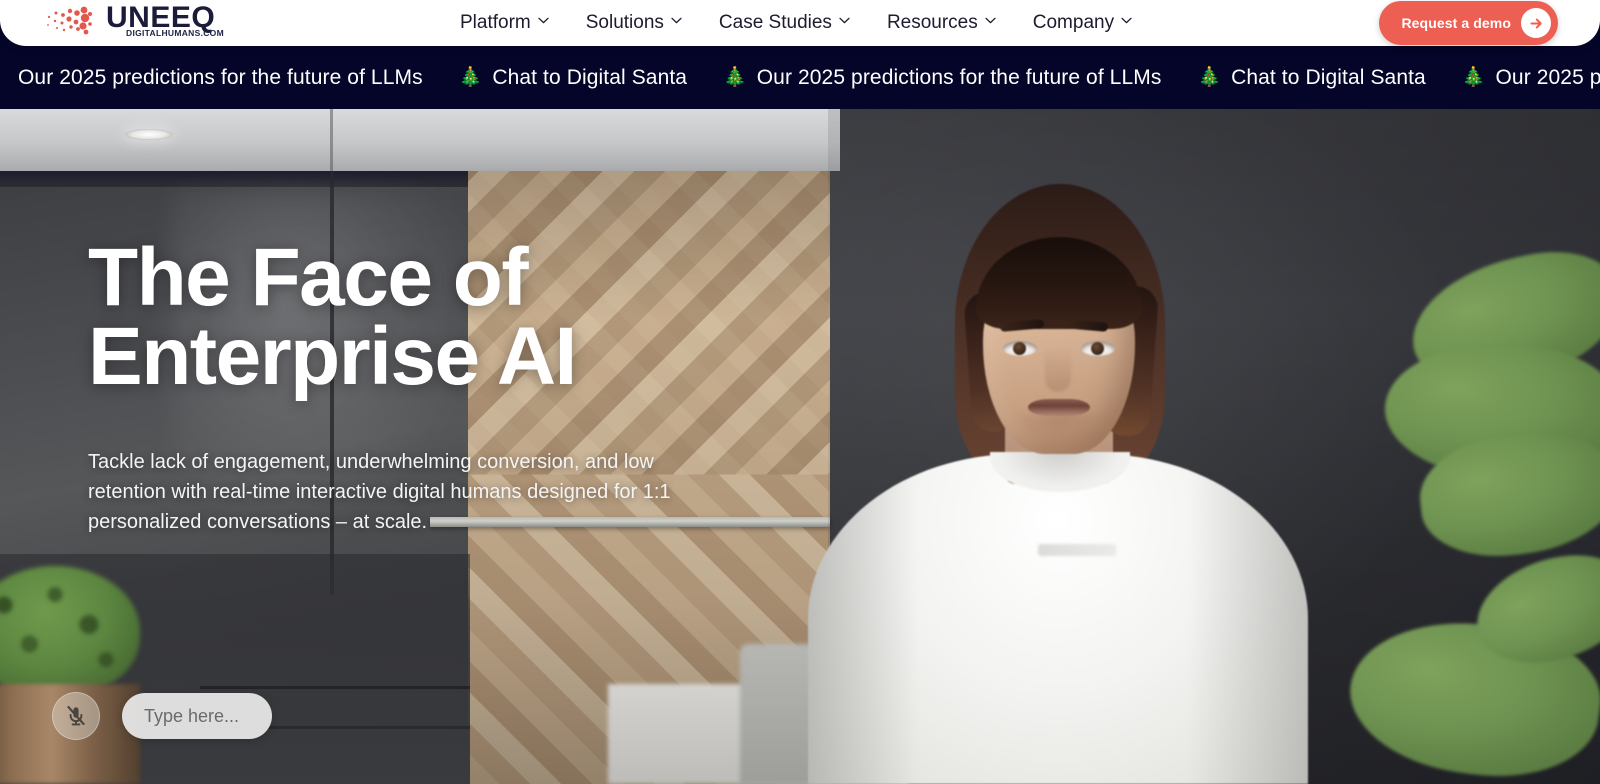 This screenshot has width=1600, height=784. Describe the element at coordinates (1058, 370) in the screenshot. I see `avatar-nose` at that location.